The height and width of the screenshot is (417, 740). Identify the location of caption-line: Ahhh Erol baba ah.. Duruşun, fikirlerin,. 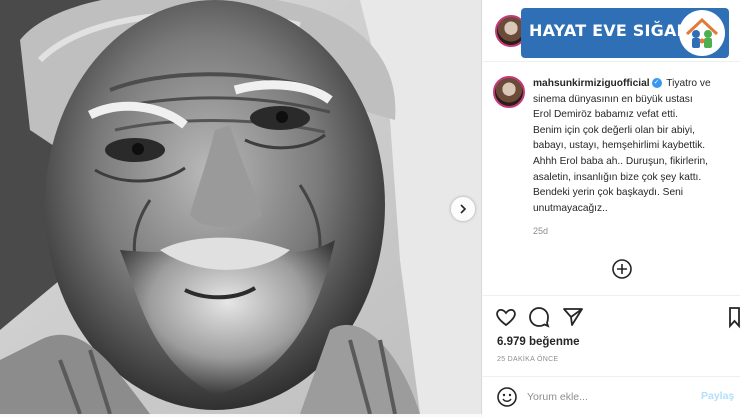
(620, 161).